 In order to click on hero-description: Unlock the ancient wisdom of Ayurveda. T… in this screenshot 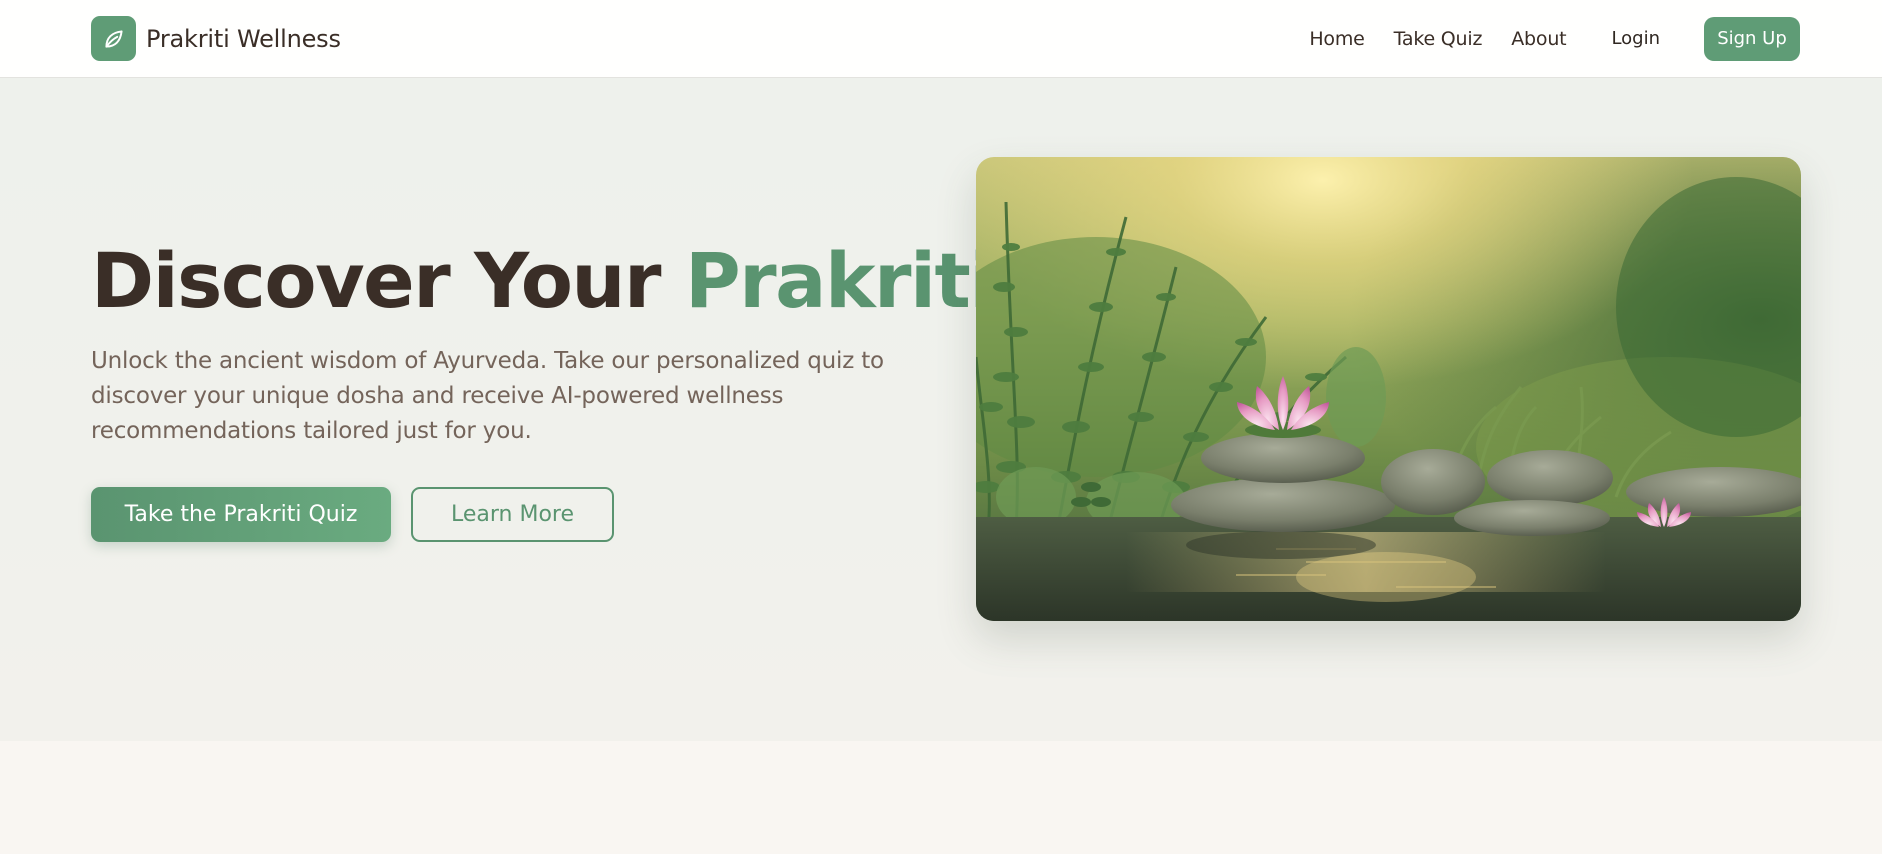, I will do `click(487, 396)`.